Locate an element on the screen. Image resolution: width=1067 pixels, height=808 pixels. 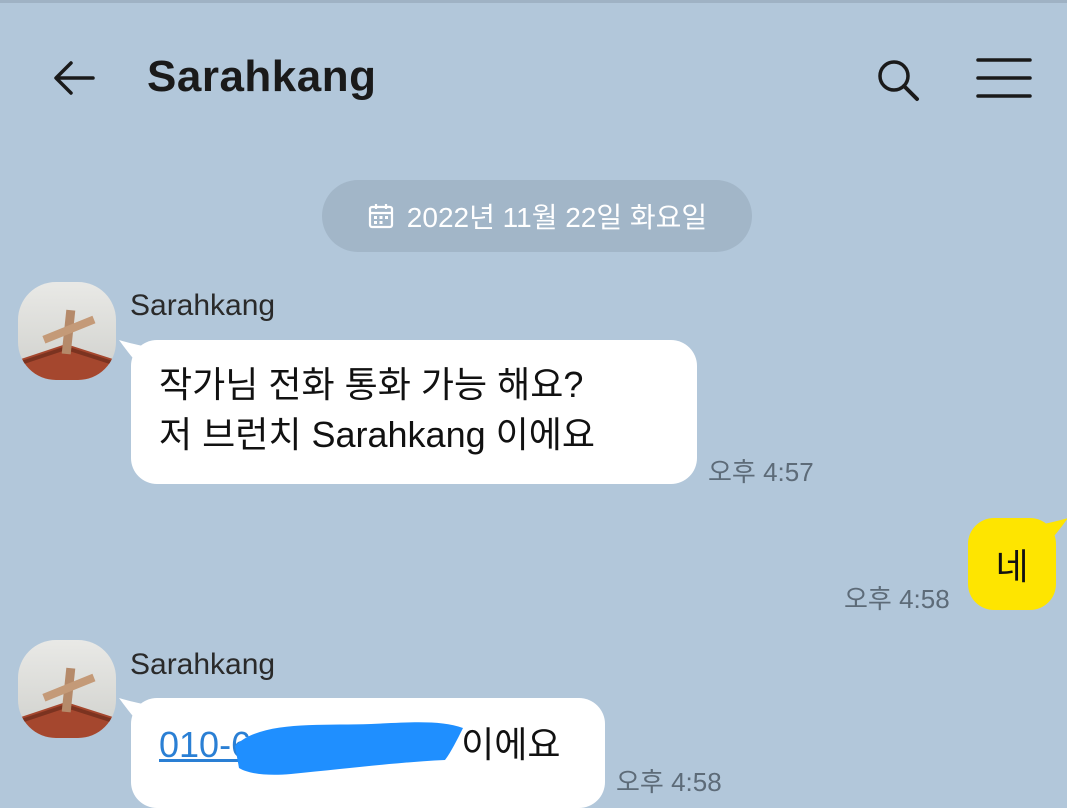
search-icon is located at coordinates (898, 80).